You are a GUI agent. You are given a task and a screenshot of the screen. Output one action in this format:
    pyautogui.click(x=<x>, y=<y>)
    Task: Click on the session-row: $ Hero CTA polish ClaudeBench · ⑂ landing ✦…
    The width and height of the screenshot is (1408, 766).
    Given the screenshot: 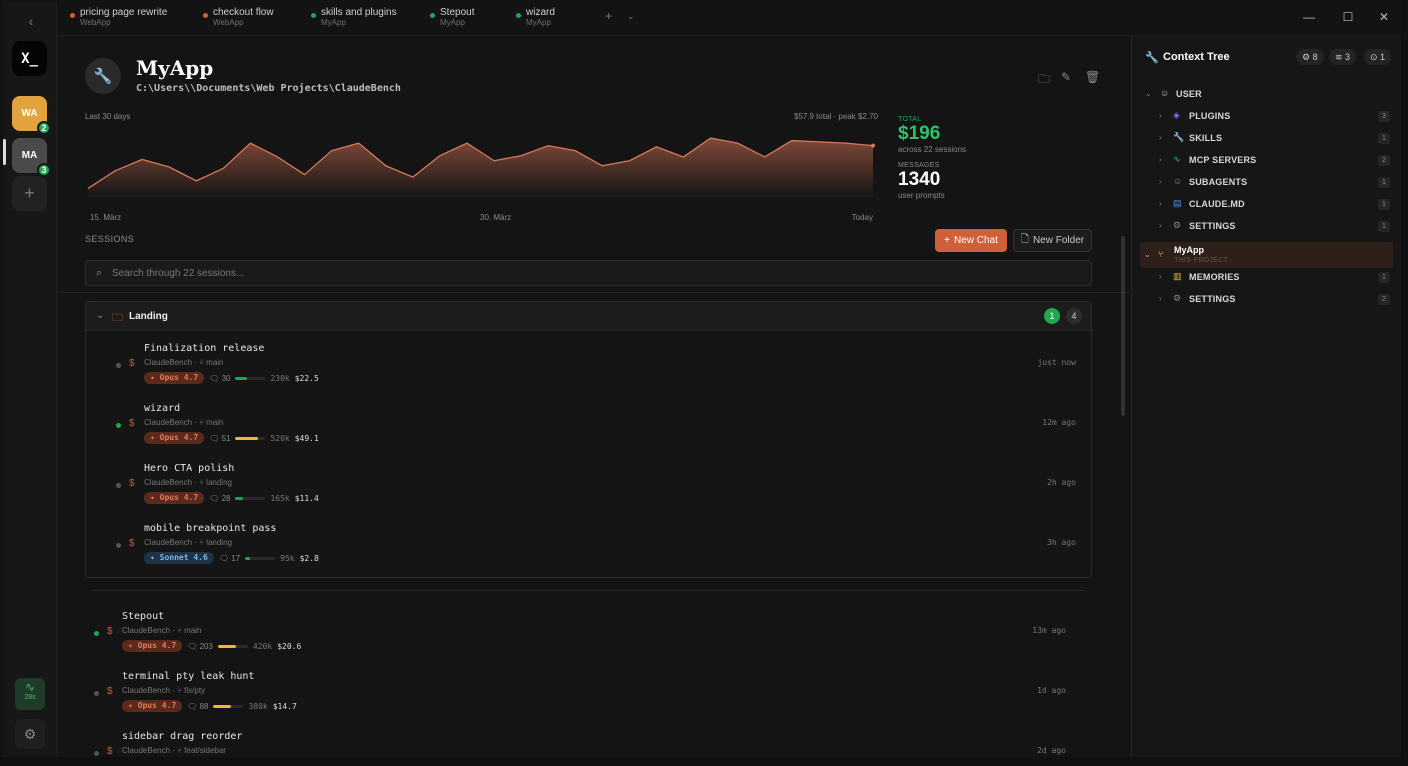 What is the action you would take?
    pyautogui.click(x=596, y=491)
    